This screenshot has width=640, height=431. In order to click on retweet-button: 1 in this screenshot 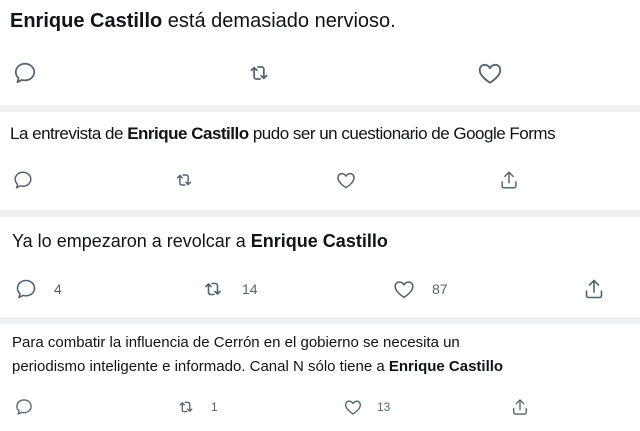, I will do `click(196, 407)`.